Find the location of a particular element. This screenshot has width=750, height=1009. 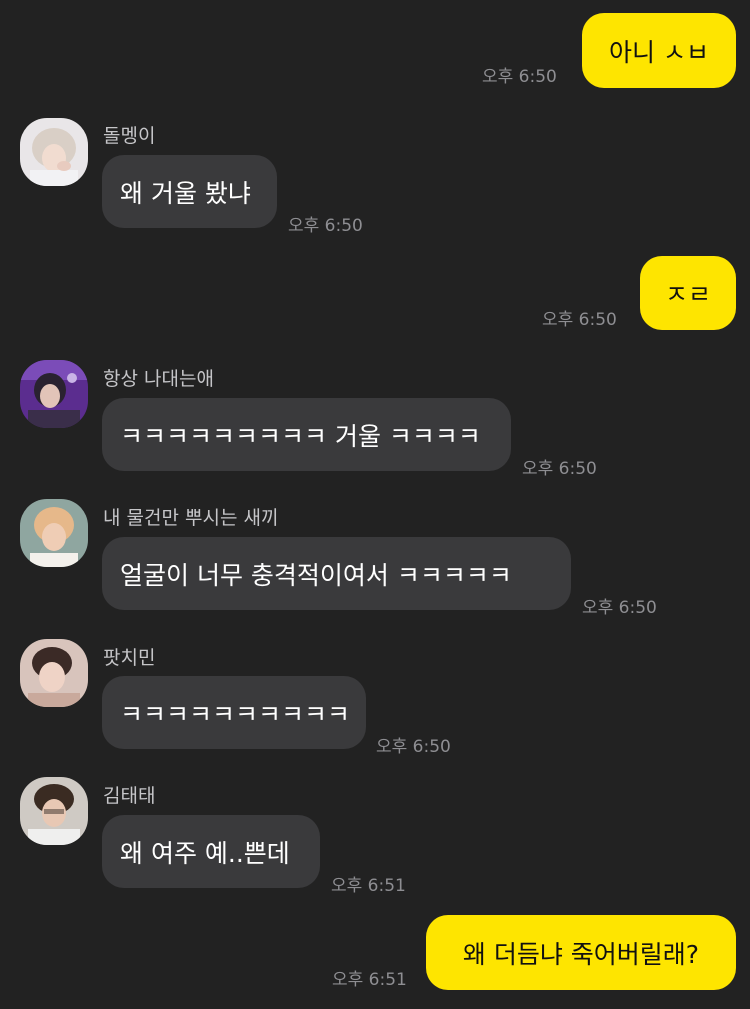

outgoing-message-bubble: 왜 더듬냐 죽어버릴래? is located at coordinates (581, 952).